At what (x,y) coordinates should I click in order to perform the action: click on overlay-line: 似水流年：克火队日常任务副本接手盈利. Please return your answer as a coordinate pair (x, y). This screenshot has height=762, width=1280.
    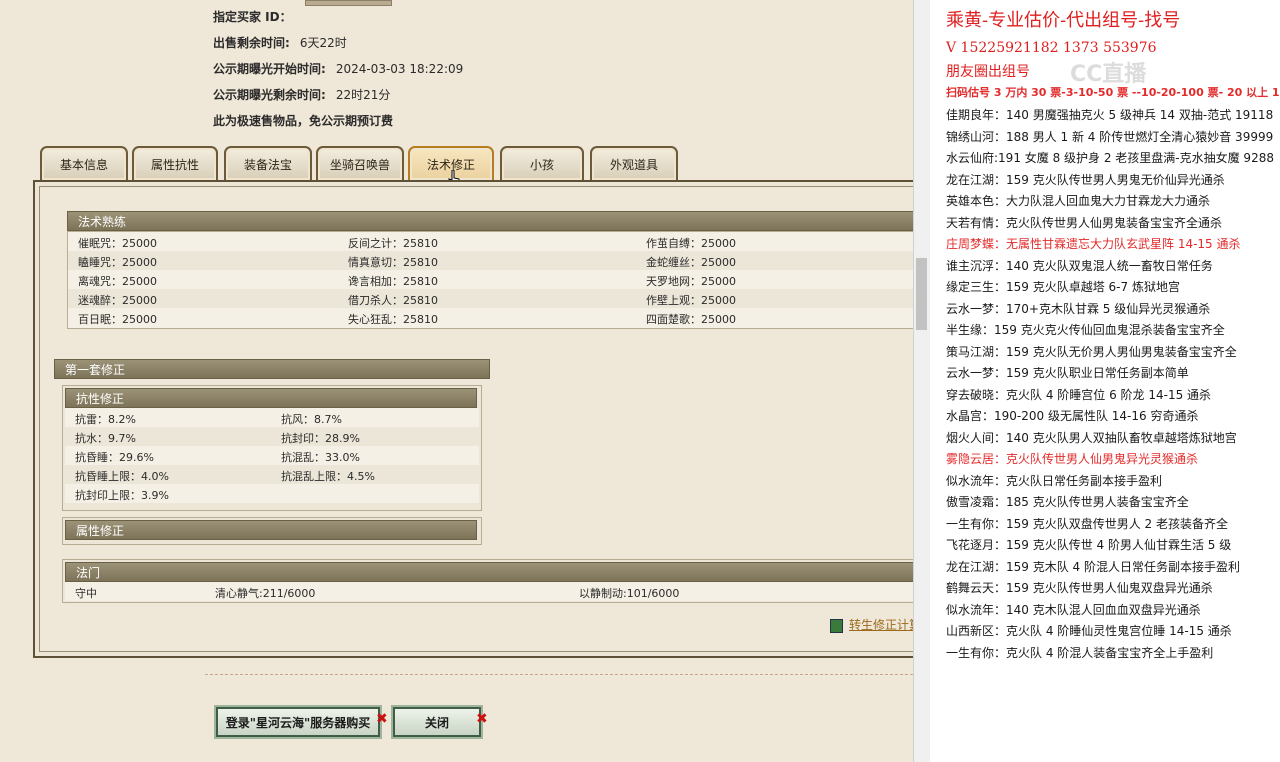
    Looking at the image, I should click on (1054, 480).